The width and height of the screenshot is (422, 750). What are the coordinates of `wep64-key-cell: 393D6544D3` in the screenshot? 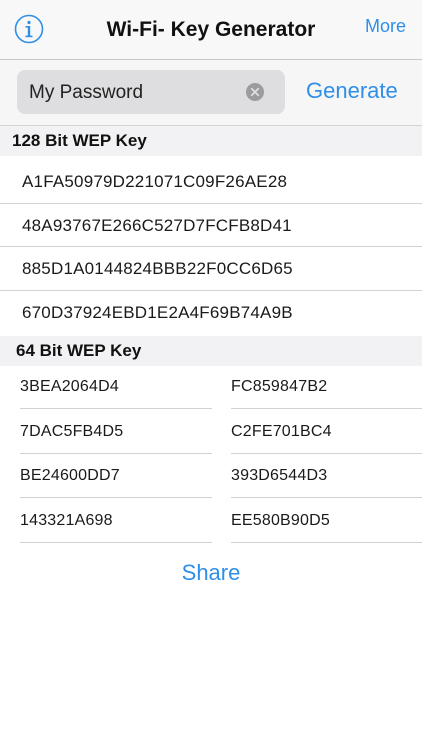 It's located at (326, 475).